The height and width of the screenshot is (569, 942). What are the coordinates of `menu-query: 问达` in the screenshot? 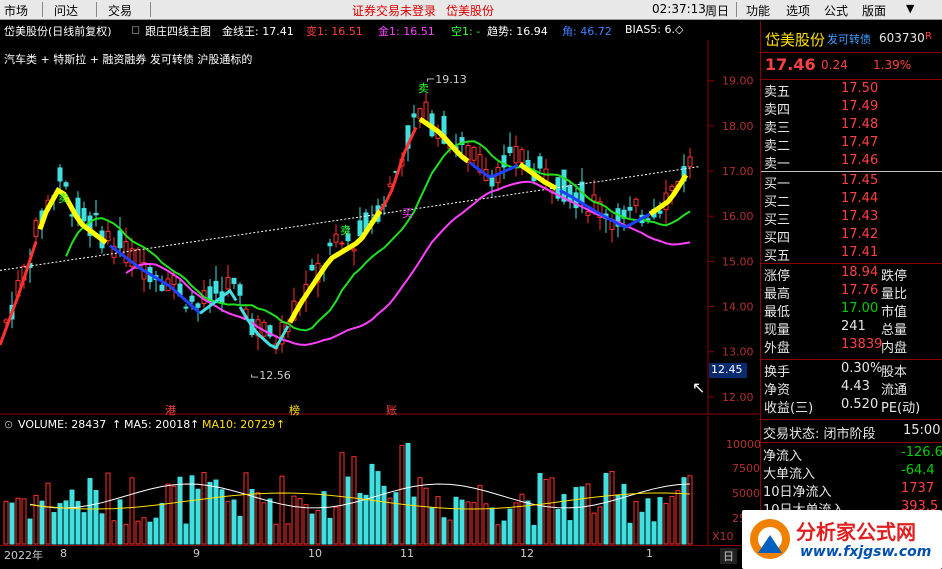 It's located at (66, 10).